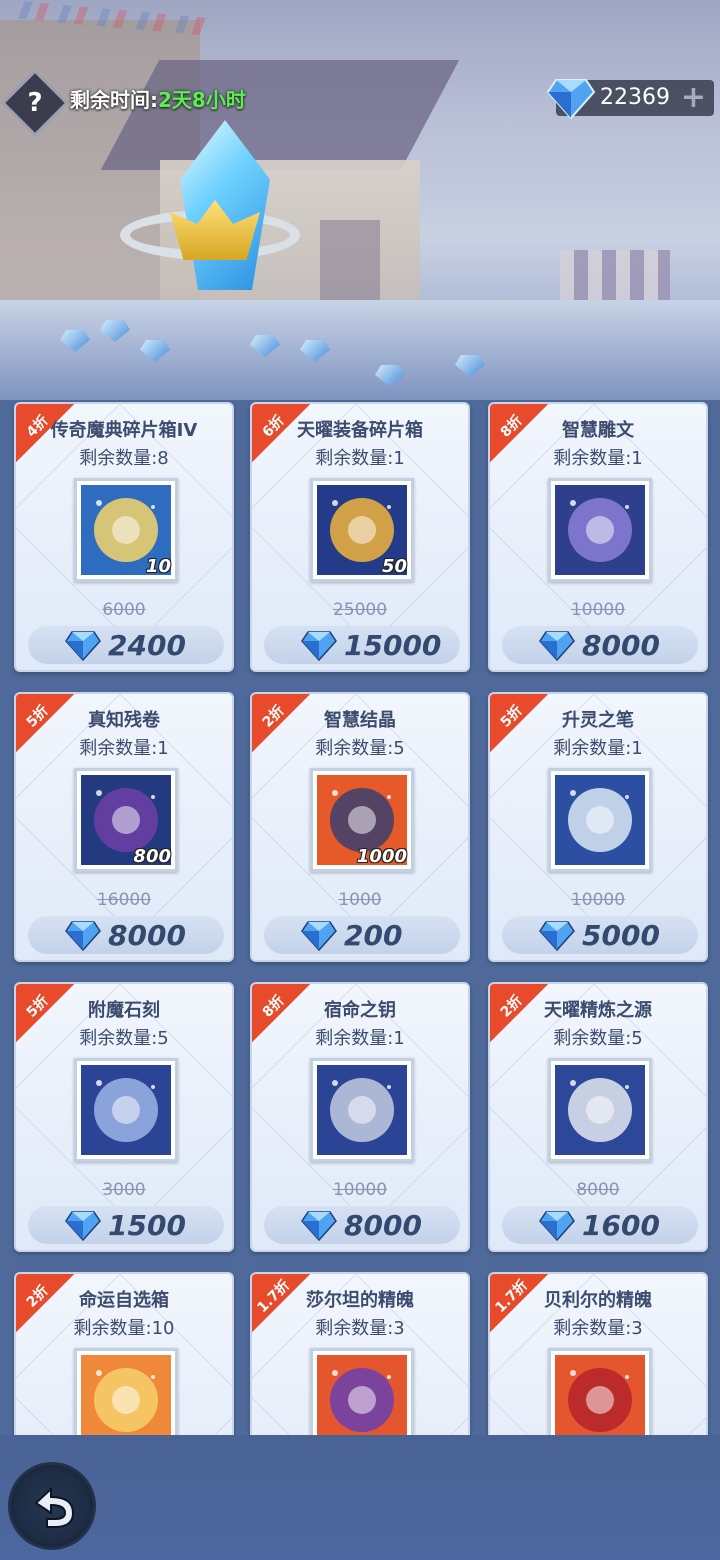  I want to click on sale-price: 1600, so click(621, 1225).